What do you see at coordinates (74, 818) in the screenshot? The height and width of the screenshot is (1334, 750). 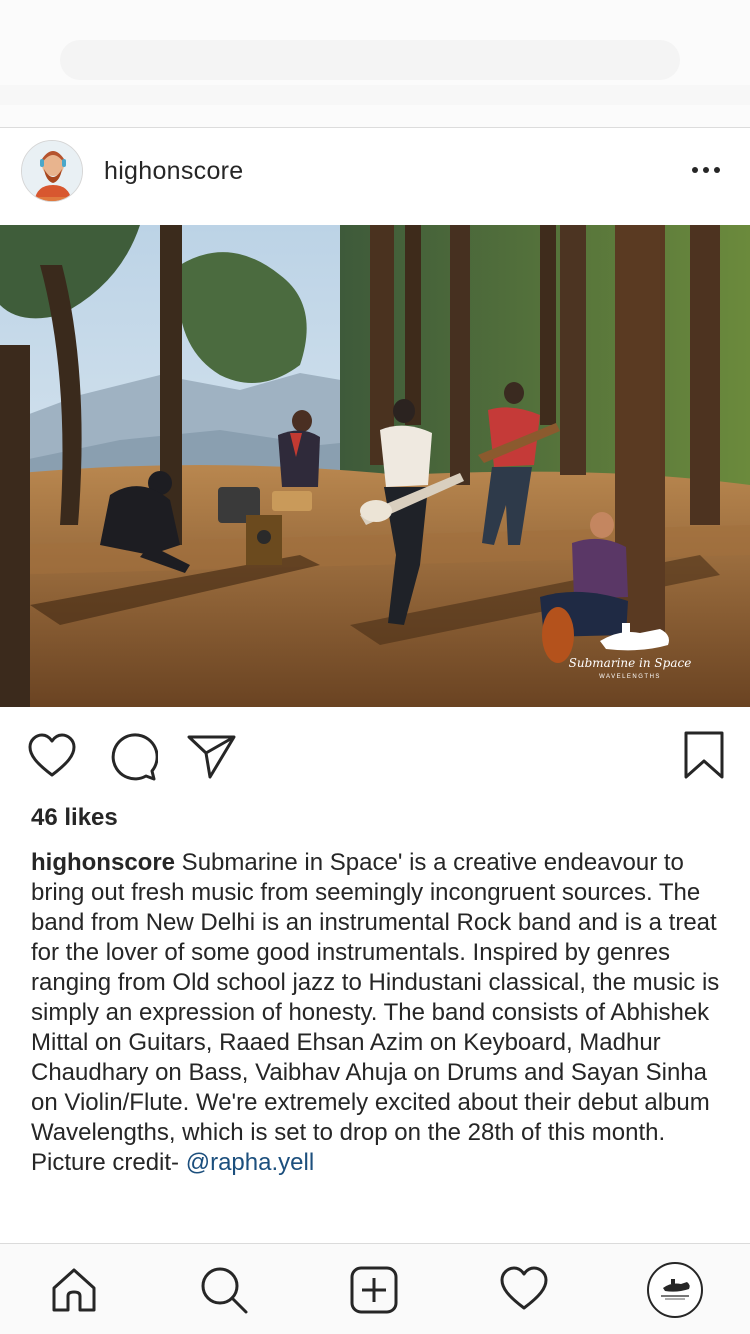 I see `like-count: 46 likes` at bounding box center [74, 818].